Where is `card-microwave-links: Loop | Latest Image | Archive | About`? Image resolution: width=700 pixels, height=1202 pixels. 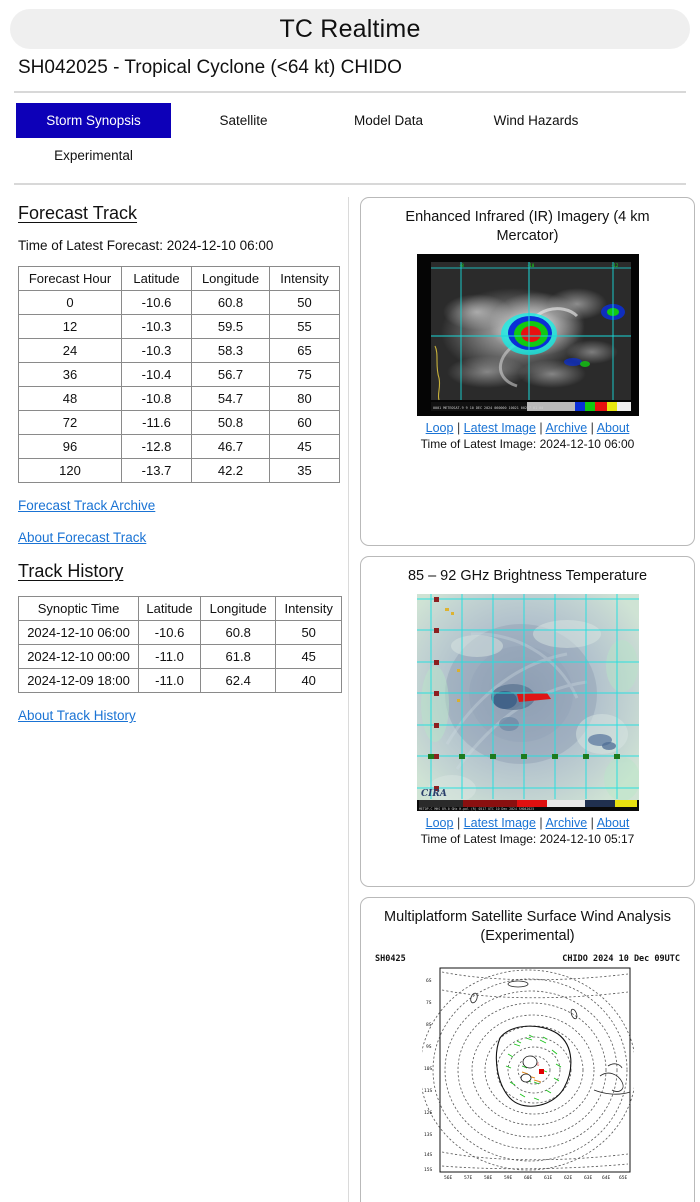
card-microwave-links: Loop | Latest Image | Archive | About is located at coordinates (527, 823).